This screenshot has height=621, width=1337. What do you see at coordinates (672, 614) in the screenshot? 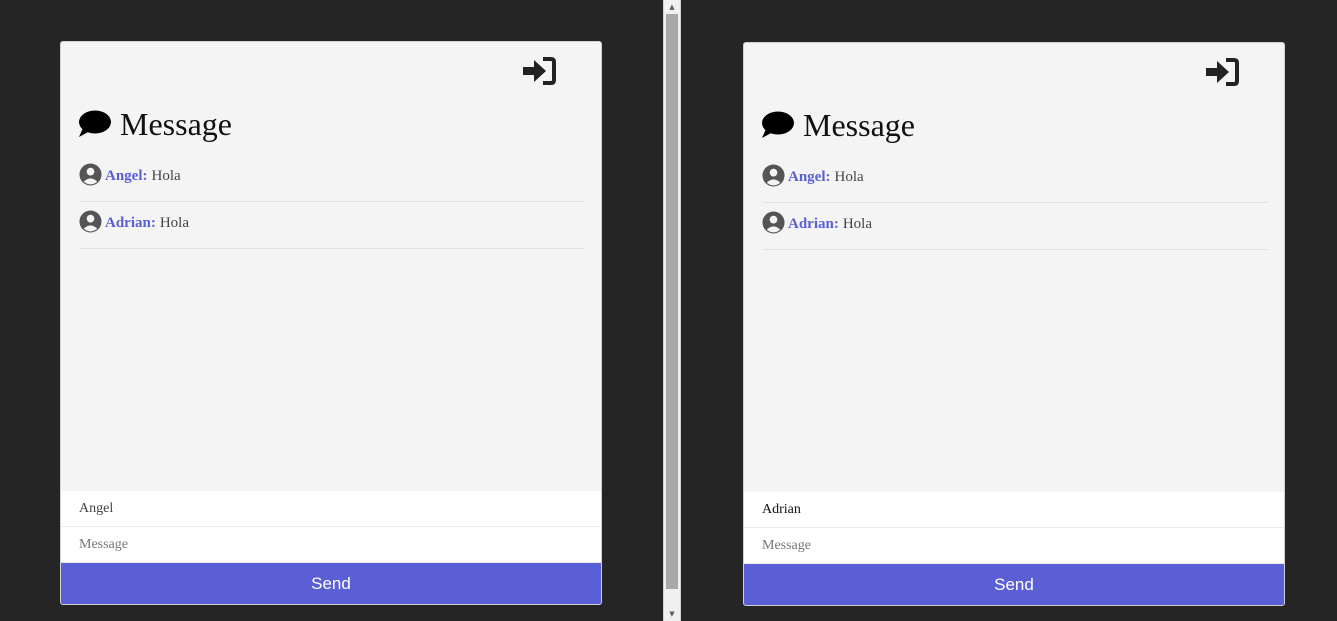
I see `scroll-down-arrow-icon: ▼` at bounding box center [672, 614].